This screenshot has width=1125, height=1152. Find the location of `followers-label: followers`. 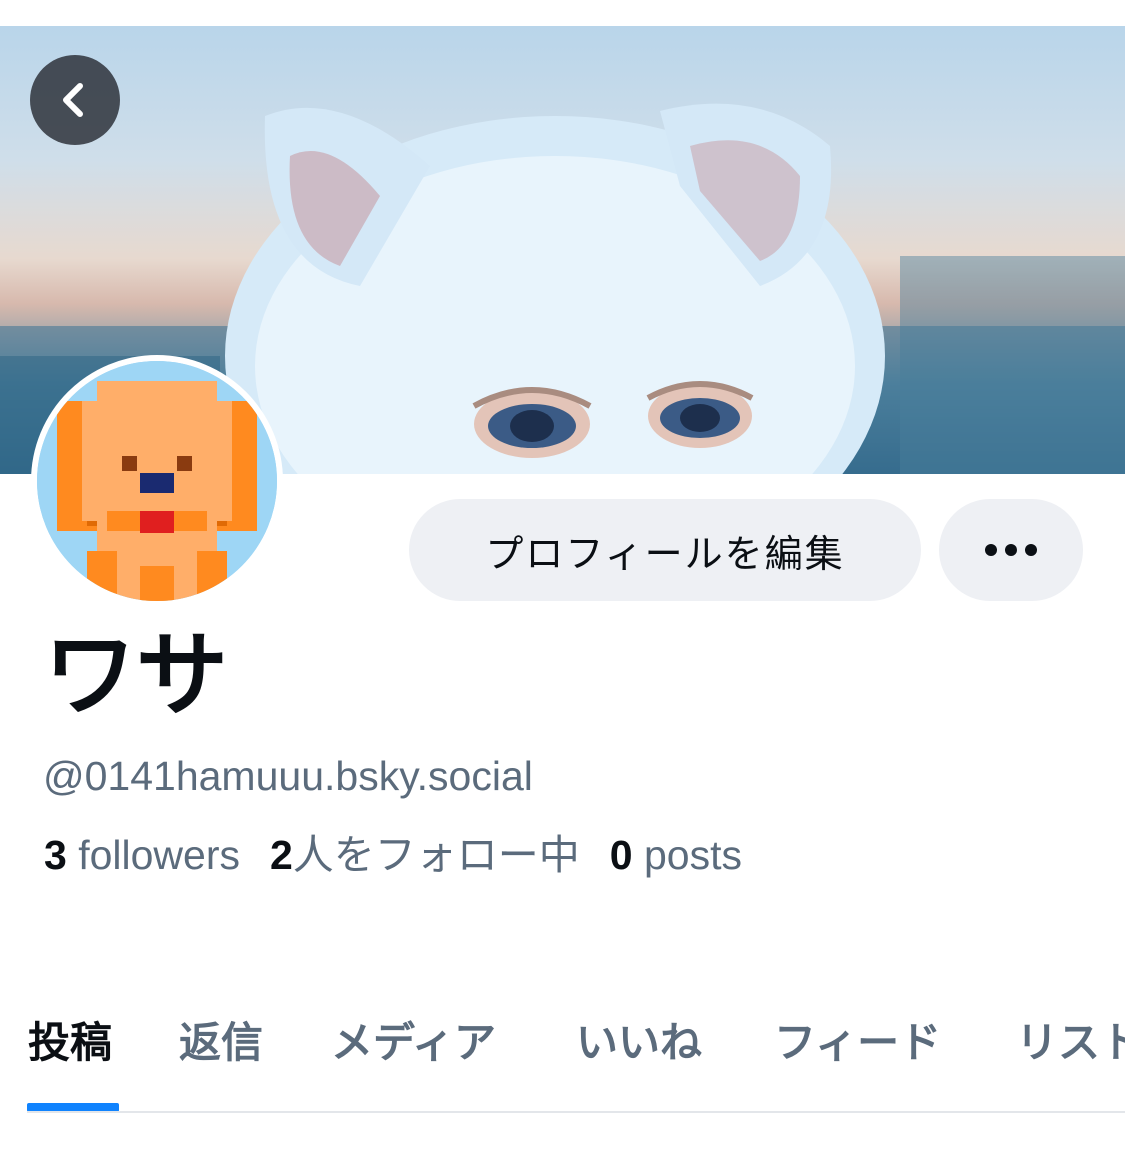

followers-label: followers is located at coordinates (153, 855).